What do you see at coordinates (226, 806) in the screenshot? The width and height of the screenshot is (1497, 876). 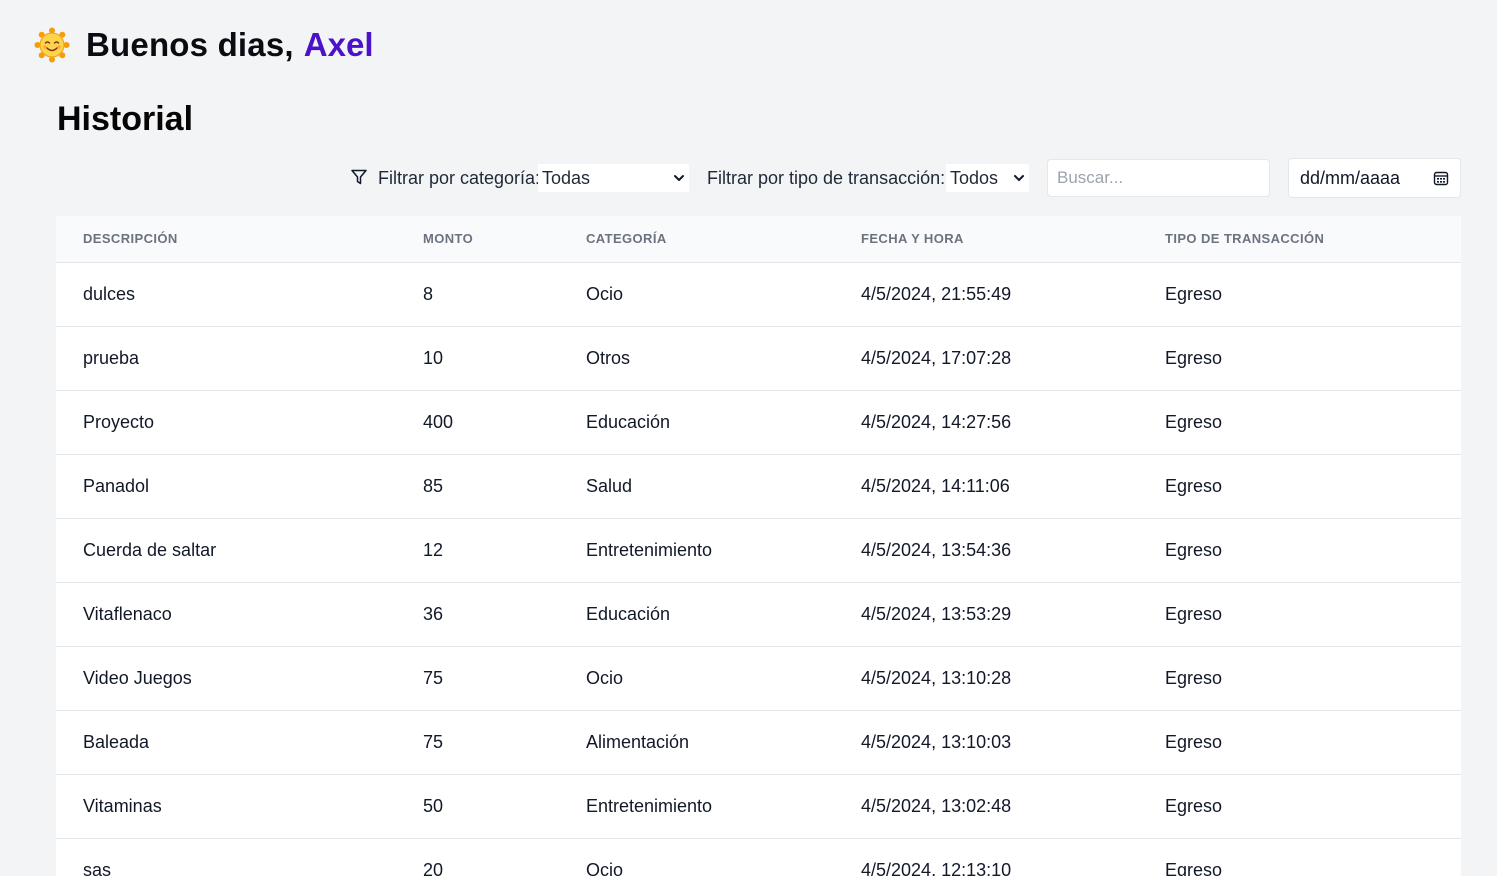 I see `cell-description: Vitaminas` at bounding box center [226, 806].